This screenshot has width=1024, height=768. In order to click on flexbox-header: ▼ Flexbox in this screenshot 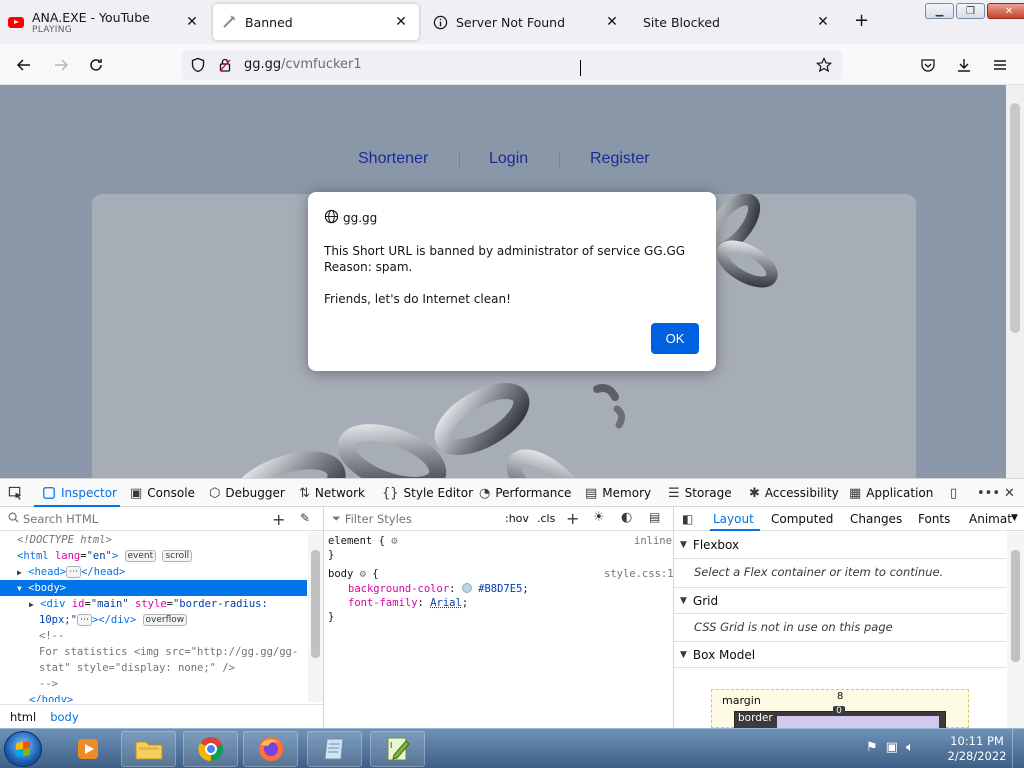, I will do `click(840, 545)`.